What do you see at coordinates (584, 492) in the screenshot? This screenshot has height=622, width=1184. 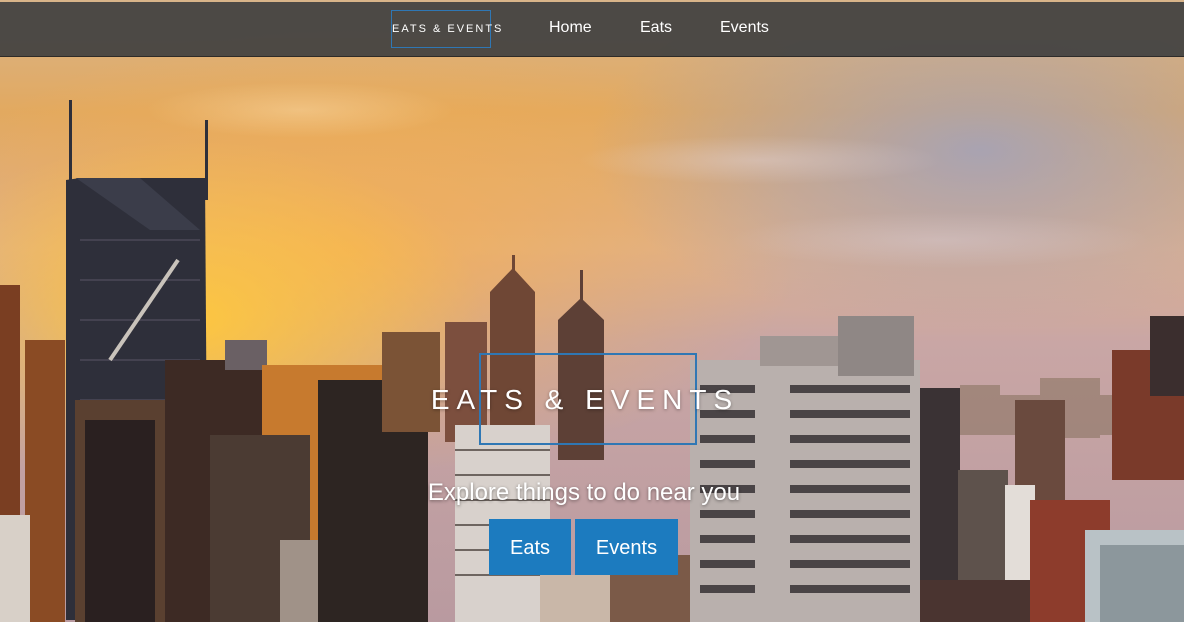 I see `hero-tagline: Explore things to do near you` at bounding box center [584, 492].